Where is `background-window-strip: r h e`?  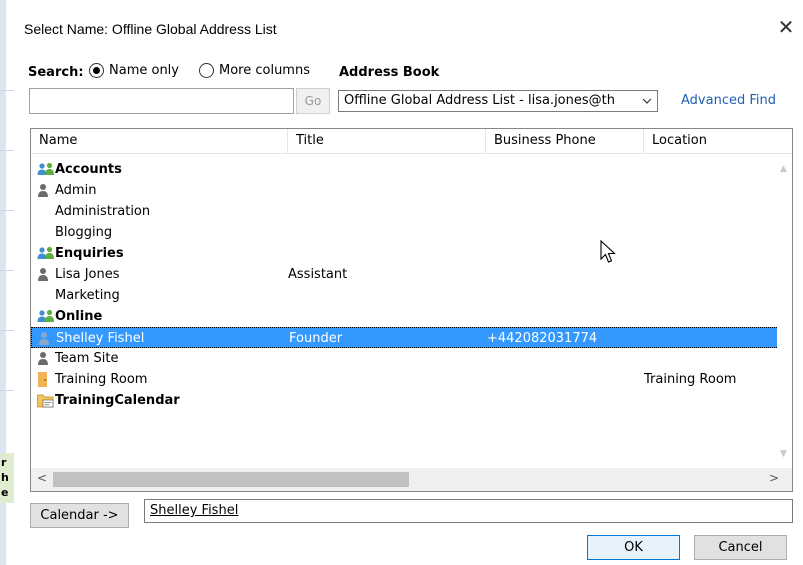 background-window-strip: r h e is located at coordinates (7, 282).